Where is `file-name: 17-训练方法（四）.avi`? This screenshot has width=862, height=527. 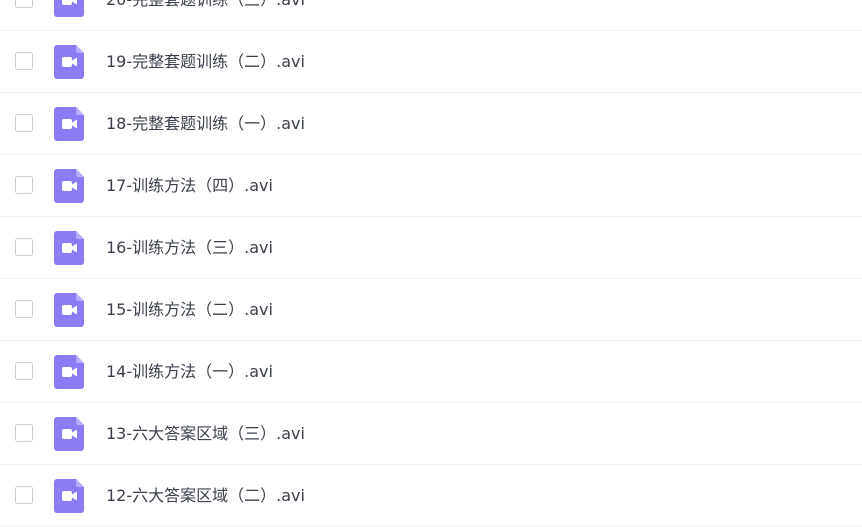
file-name: 17-训练方法（四）.avi is located at coordinates (189, 186).